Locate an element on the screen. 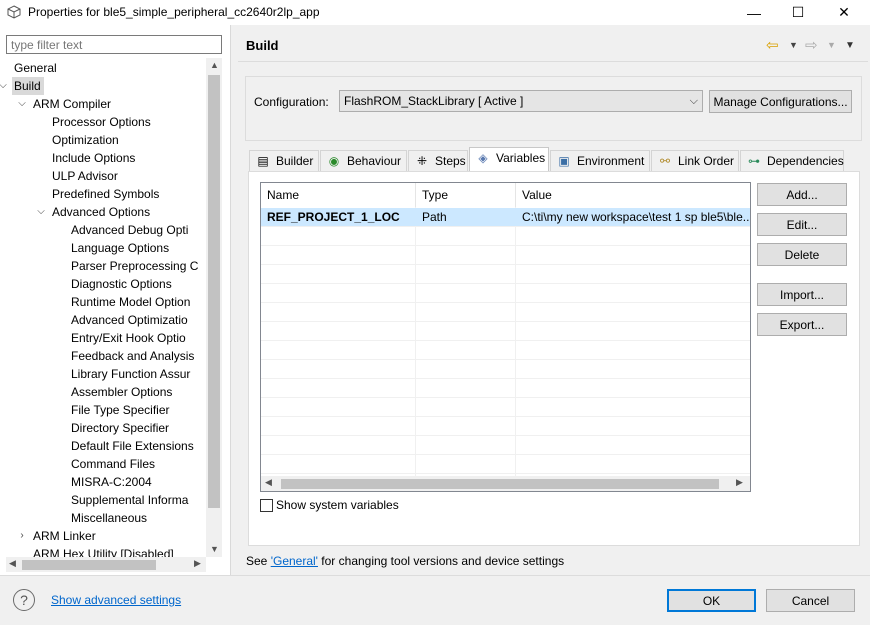 This screenshot has height=625, width=870. variables-icon: ◈ is located at coordinates (483, 158).